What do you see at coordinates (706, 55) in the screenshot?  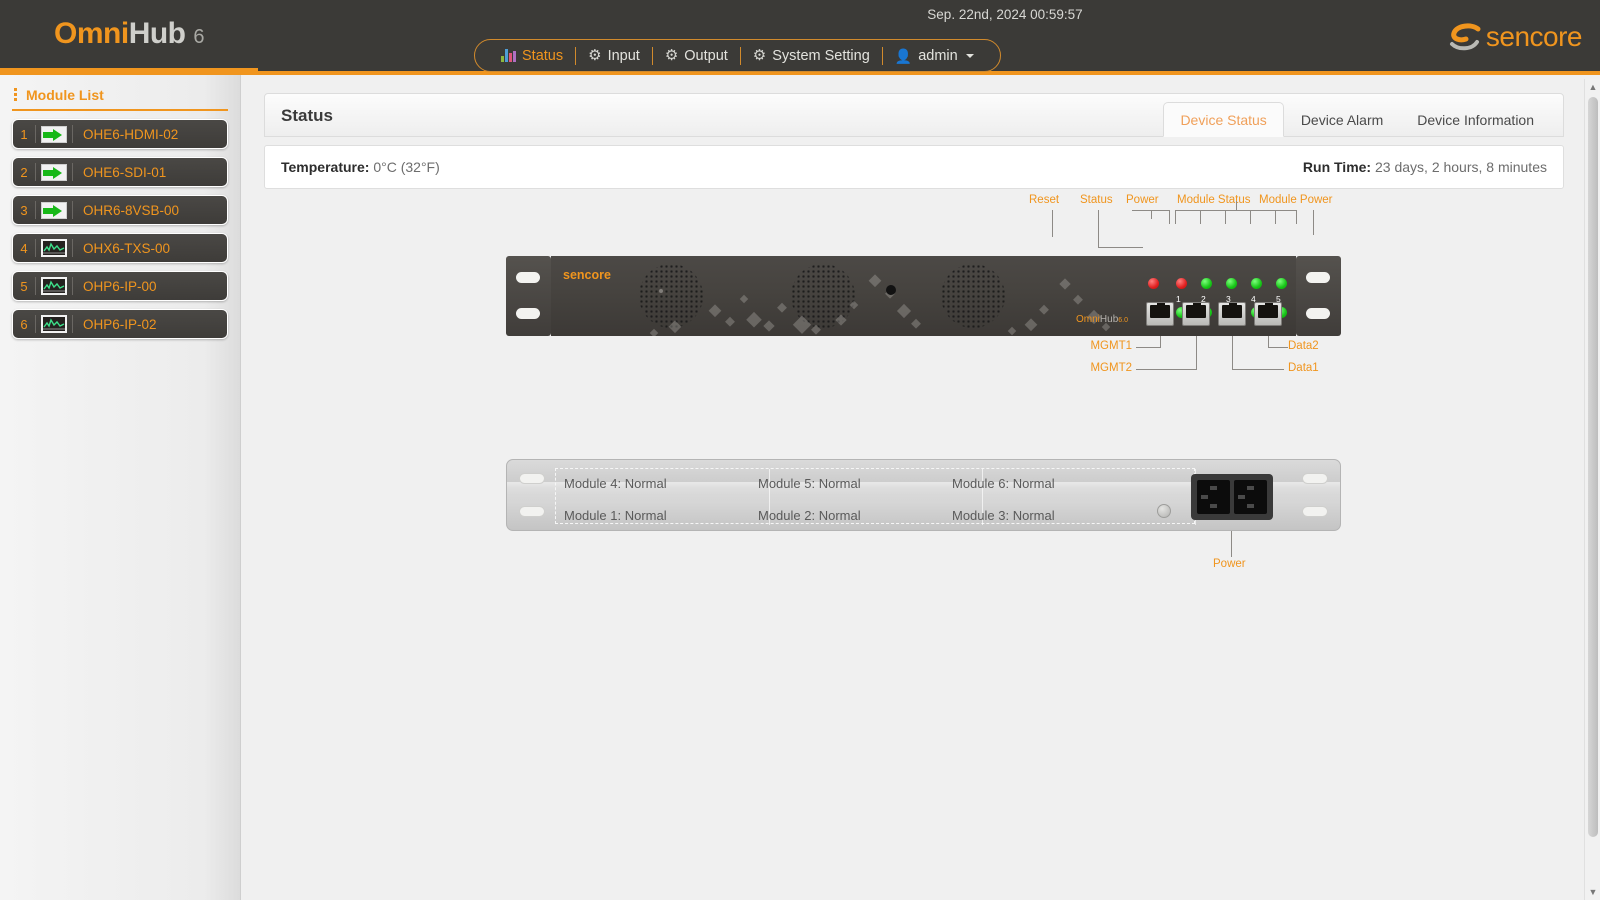 I see `nav-item-output-label: Output` at bounding box center [706, 55].